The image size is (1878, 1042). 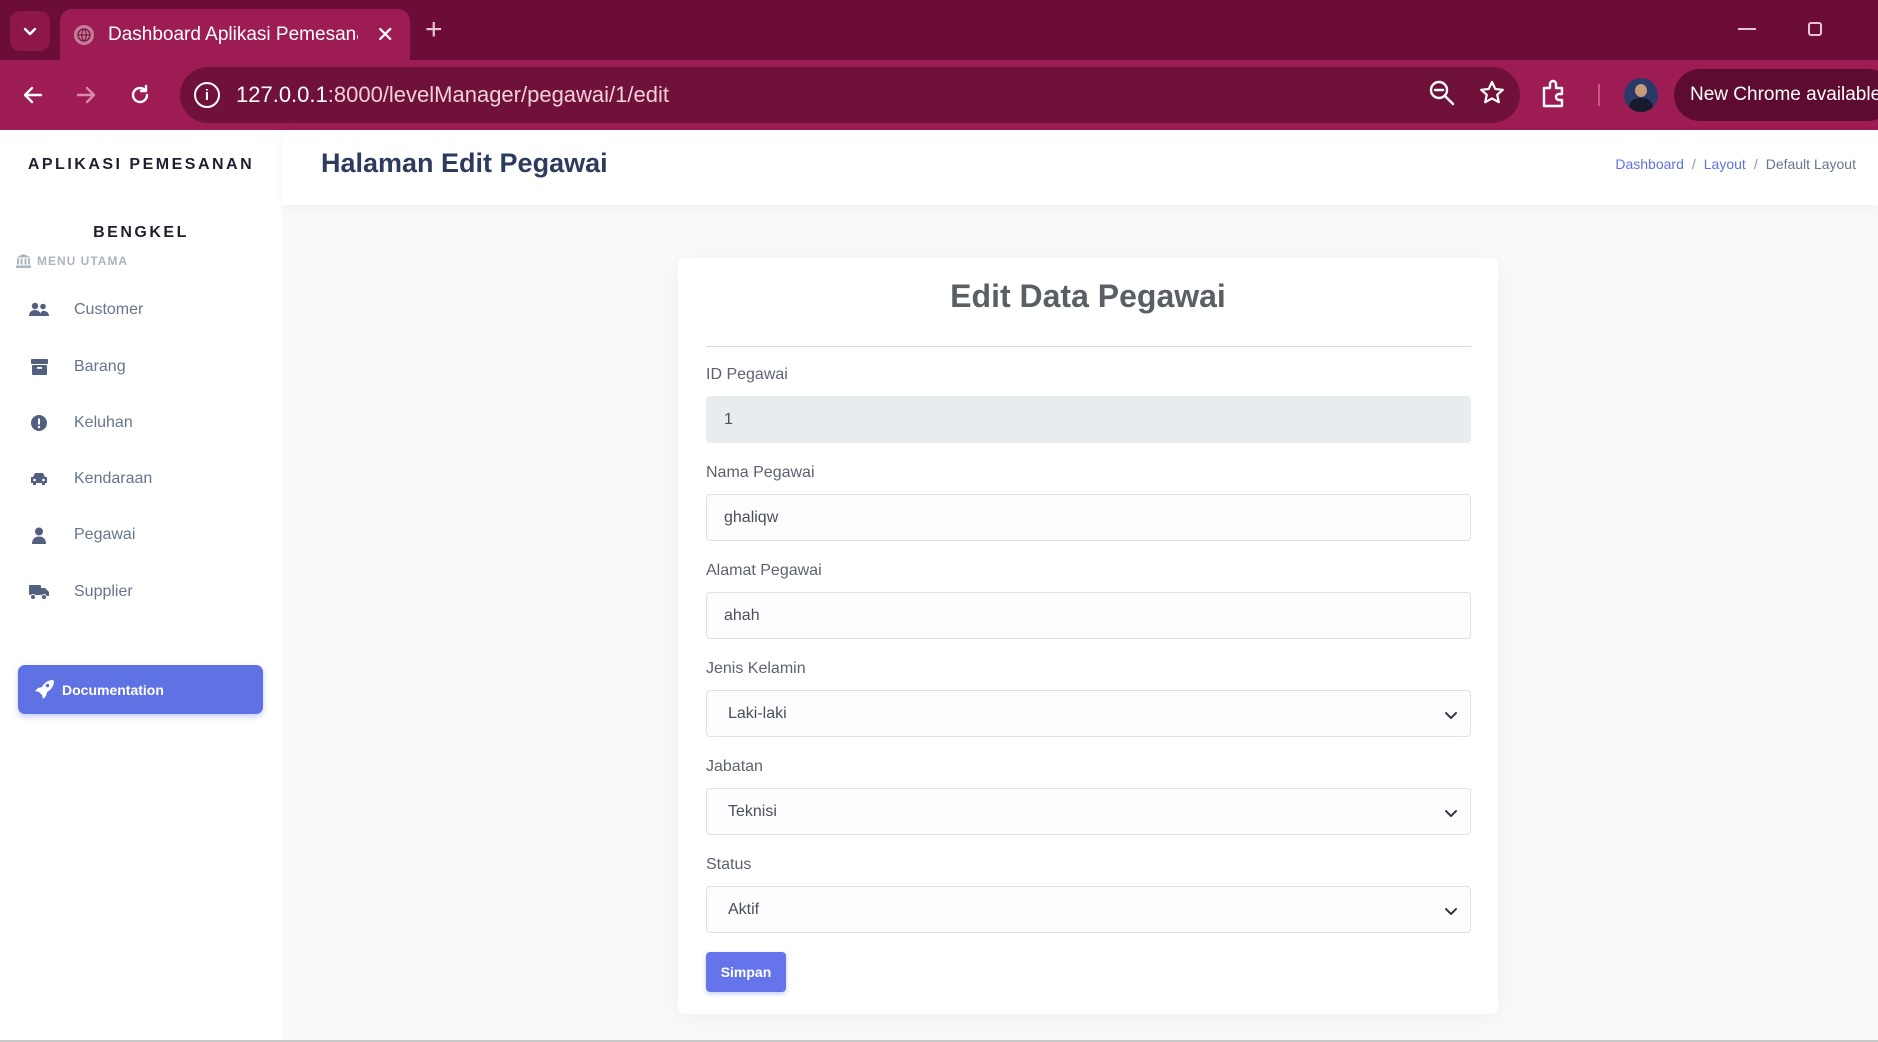 What do you see at coordinates (1088, 419) in the screenshot?
I see `id-pegawai-field: 1` at bounding box center [1088, 419].